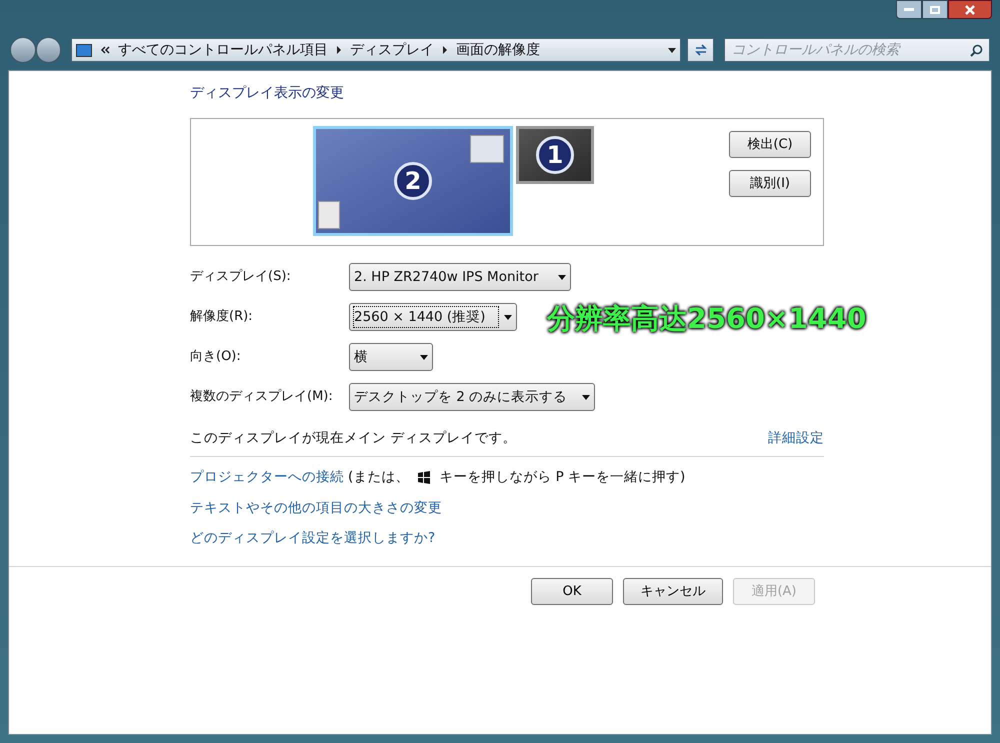 This screenshot has height=743, width=1000. I want to click on projector-link: プロジェクターへの接続, so click(267, 477).